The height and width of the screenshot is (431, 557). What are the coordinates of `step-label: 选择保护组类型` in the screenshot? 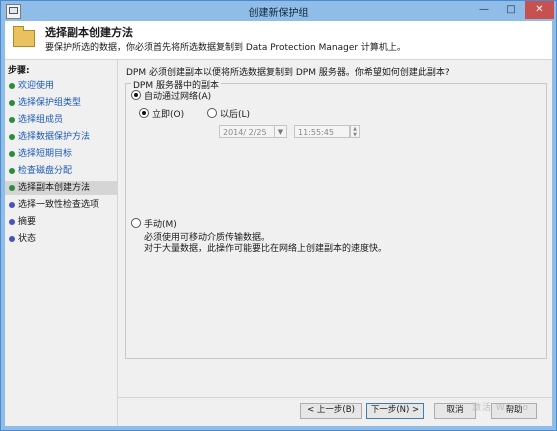 It's located at (50, 103).